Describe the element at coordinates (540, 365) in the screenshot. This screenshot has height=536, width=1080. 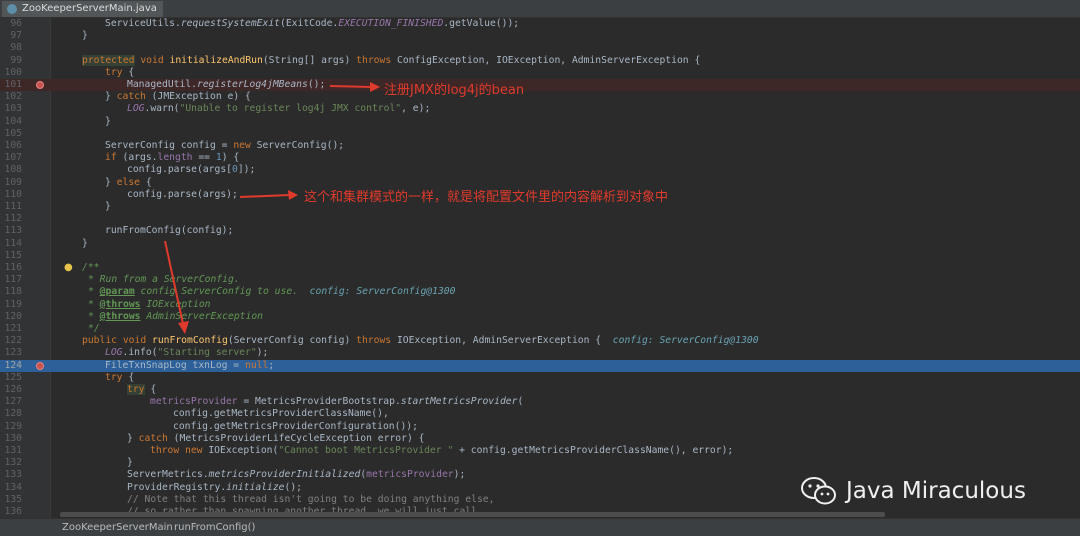
I see `code-line-current: 124 FileTxnSnapLog txnLog = null;` at that location.